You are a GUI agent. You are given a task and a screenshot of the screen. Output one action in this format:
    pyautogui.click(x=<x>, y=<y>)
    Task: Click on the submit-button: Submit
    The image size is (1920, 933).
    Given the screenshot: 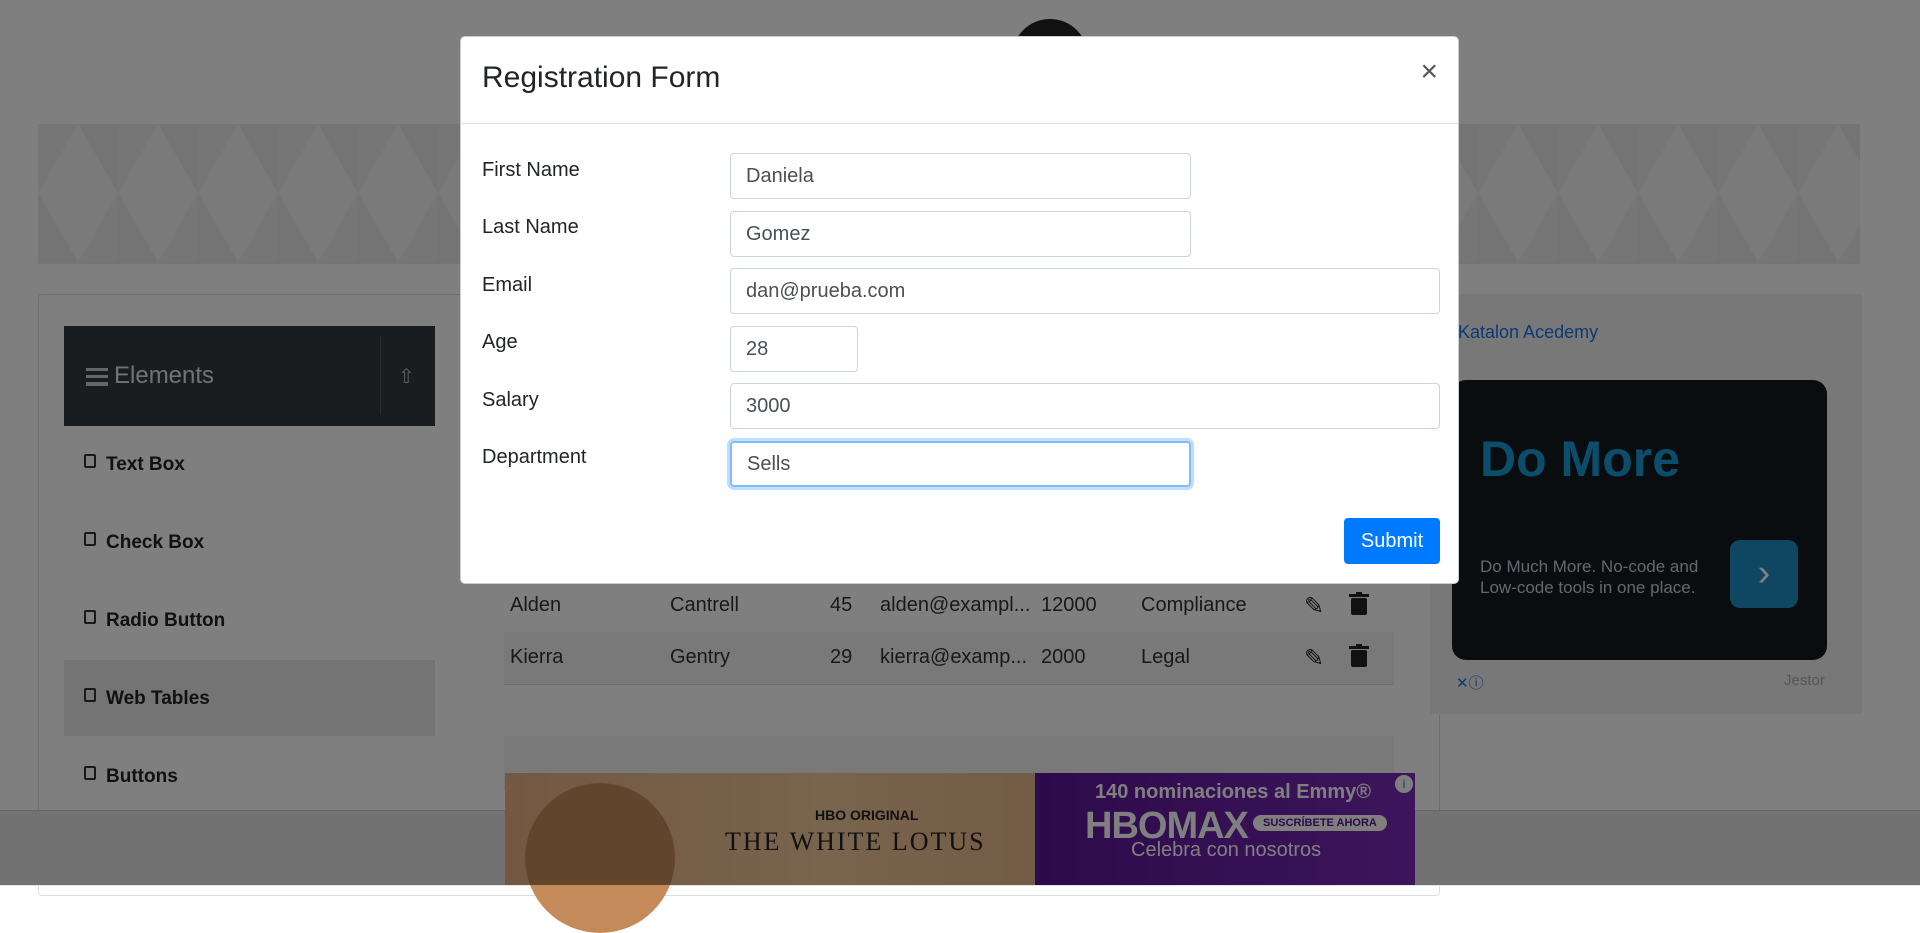 What is the action you would take?
    pyautogui.click(x=1392, y=541)
    